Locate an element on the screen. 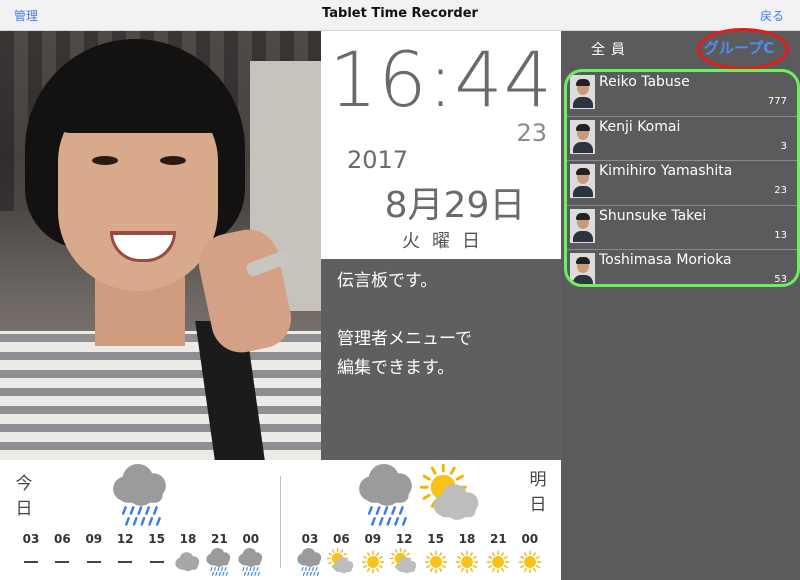 Image resolution: width=800 pixels, height=580 pixels. today-weather-rain-cloud-icon is located at coordinates (139, 495).